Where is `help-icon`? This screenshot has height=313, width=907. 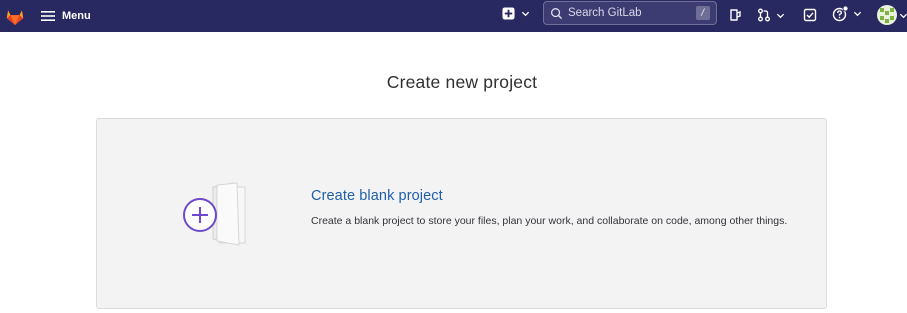
help-icon is located at coordinates (840, 13).